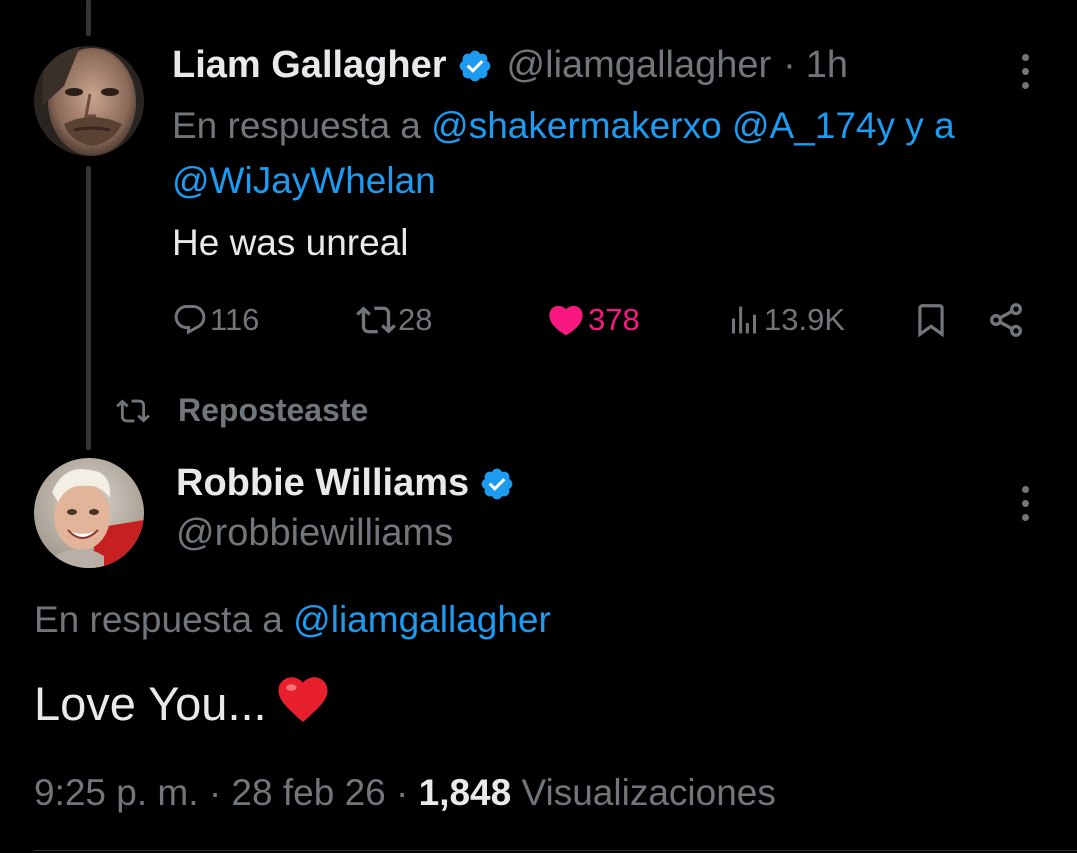  What do you see at coordinates (322, 483) in the screenshot?
I see `author-name: Robbie Williams` at bounding box center [322, 483].